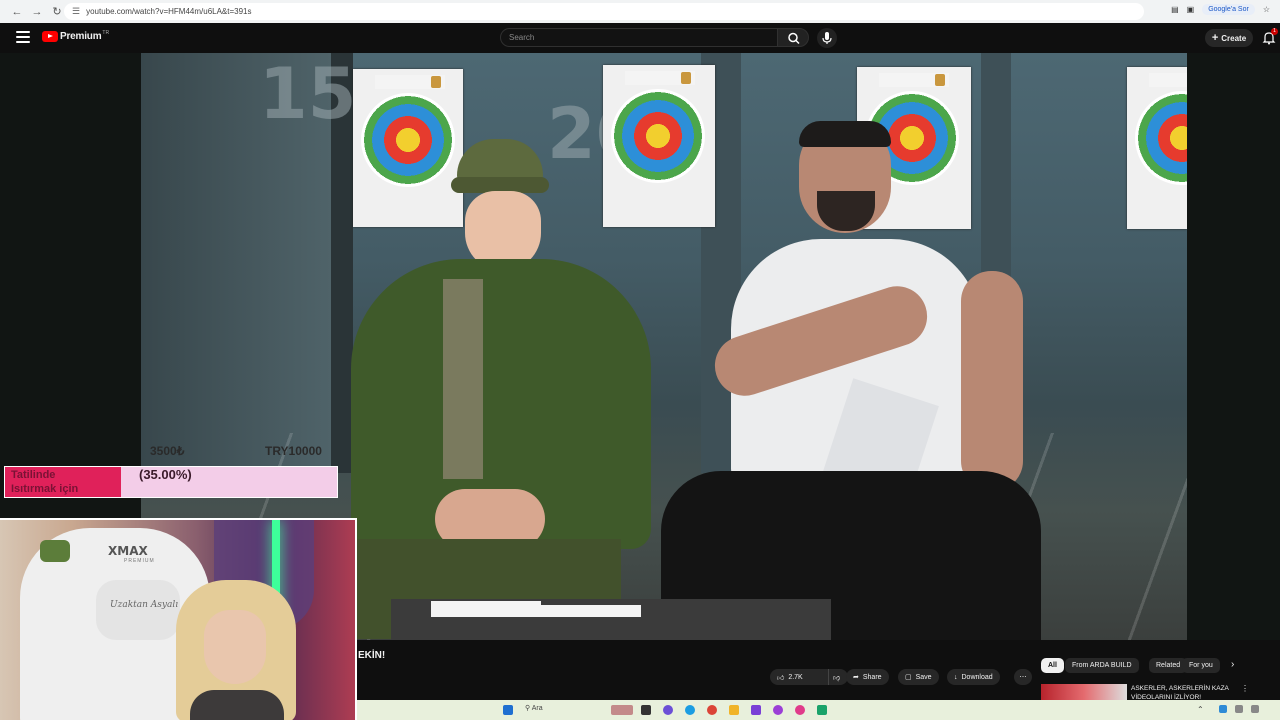 Image resolution: width=1280 pixels, height=720 pixels. Describe the element at coordinates (1201, 665) in the screenshot. I see `chip-for-you: For you` at that location.